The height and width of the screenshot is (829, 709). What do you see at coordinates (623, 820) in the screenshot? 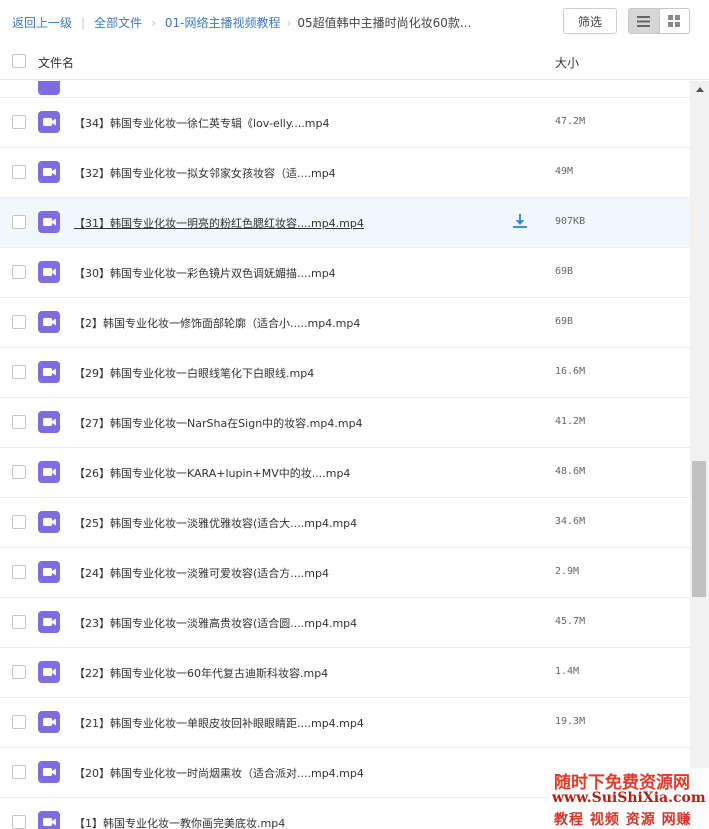
I see `watermark-line-3: 教程 视频 资源 网赚` at bounding box center [623, 820].